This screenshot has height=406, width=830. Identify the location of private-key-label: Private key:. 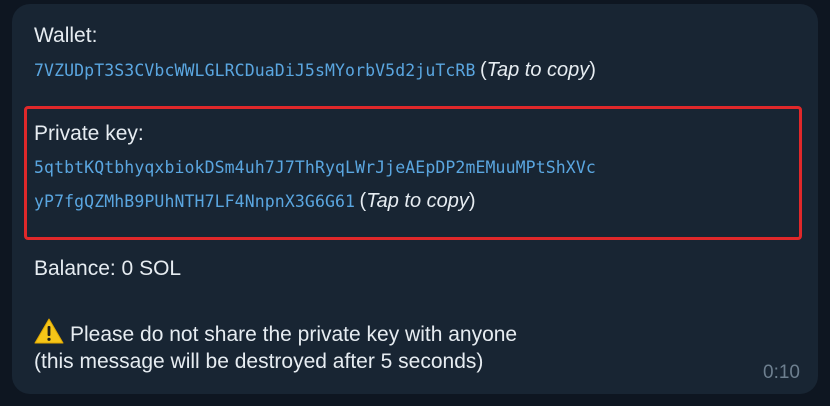
(89, 133).